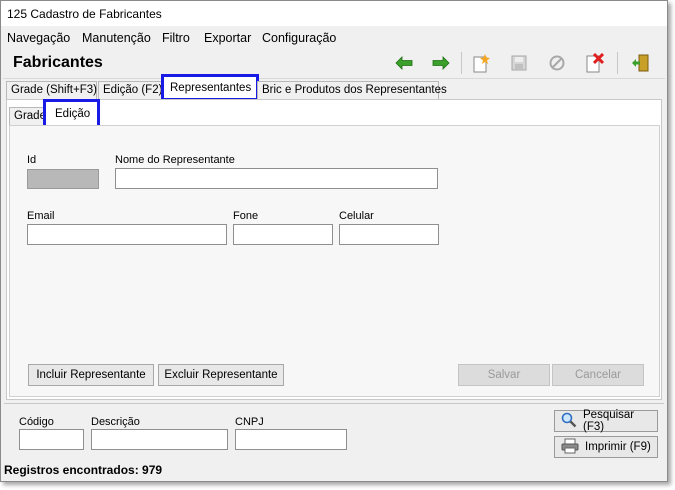 The image size is (675, 490). What do you see at coordinates (41, 216) in the screenshot?
I see `email-label: Email` at bounding box center [41, 216].